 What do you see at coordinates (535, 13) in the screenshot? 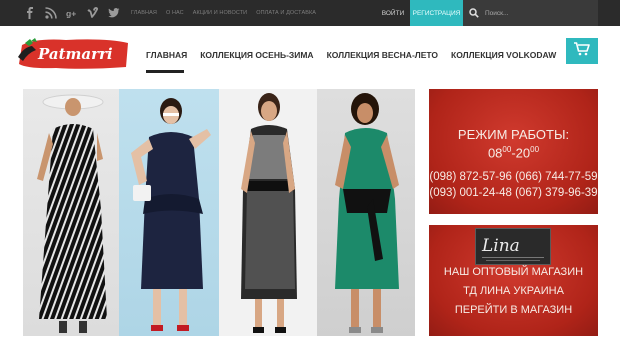
I see `search-input` at bounding box center [535, 13].